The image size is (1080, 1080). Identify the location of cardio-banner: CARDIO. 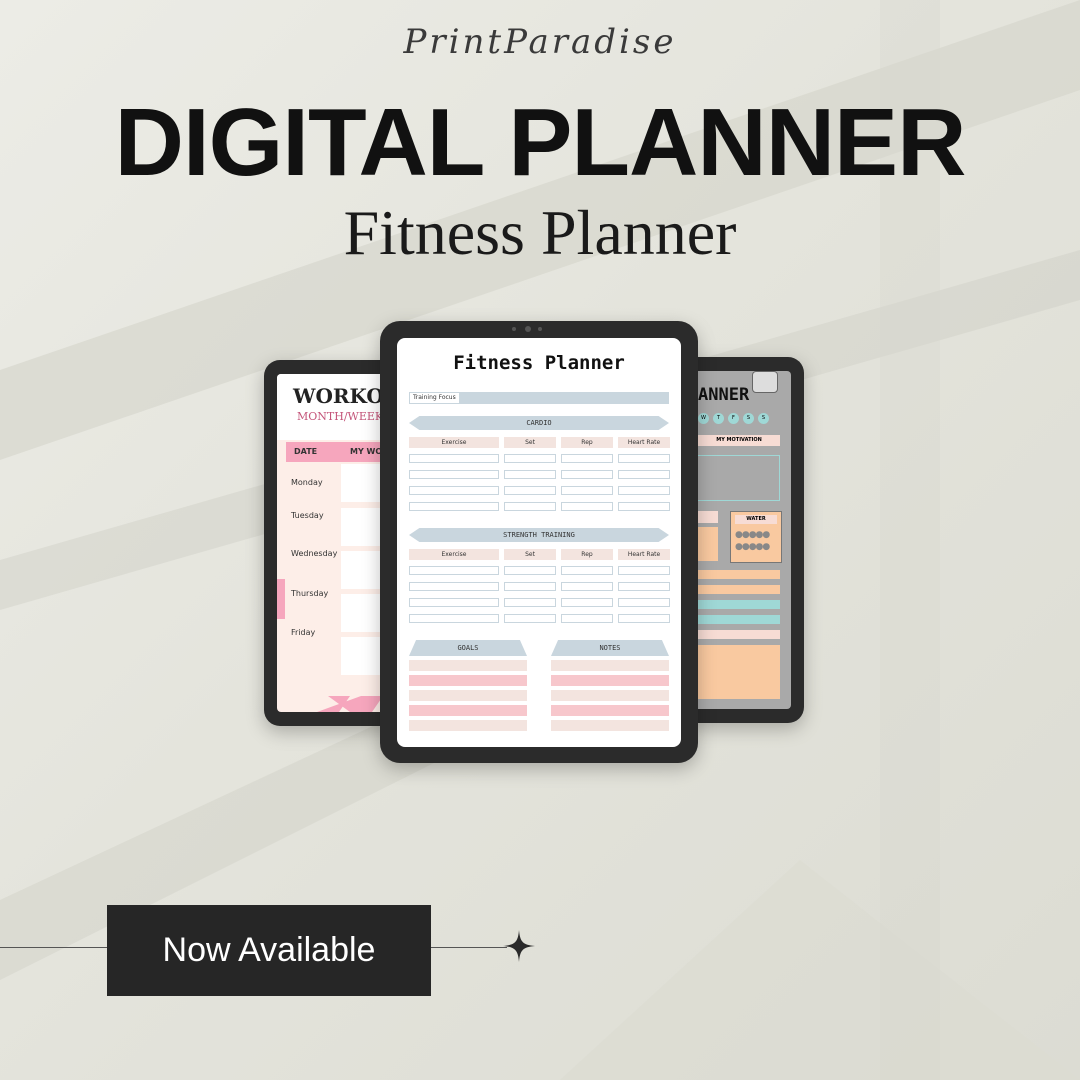
(539, 423).